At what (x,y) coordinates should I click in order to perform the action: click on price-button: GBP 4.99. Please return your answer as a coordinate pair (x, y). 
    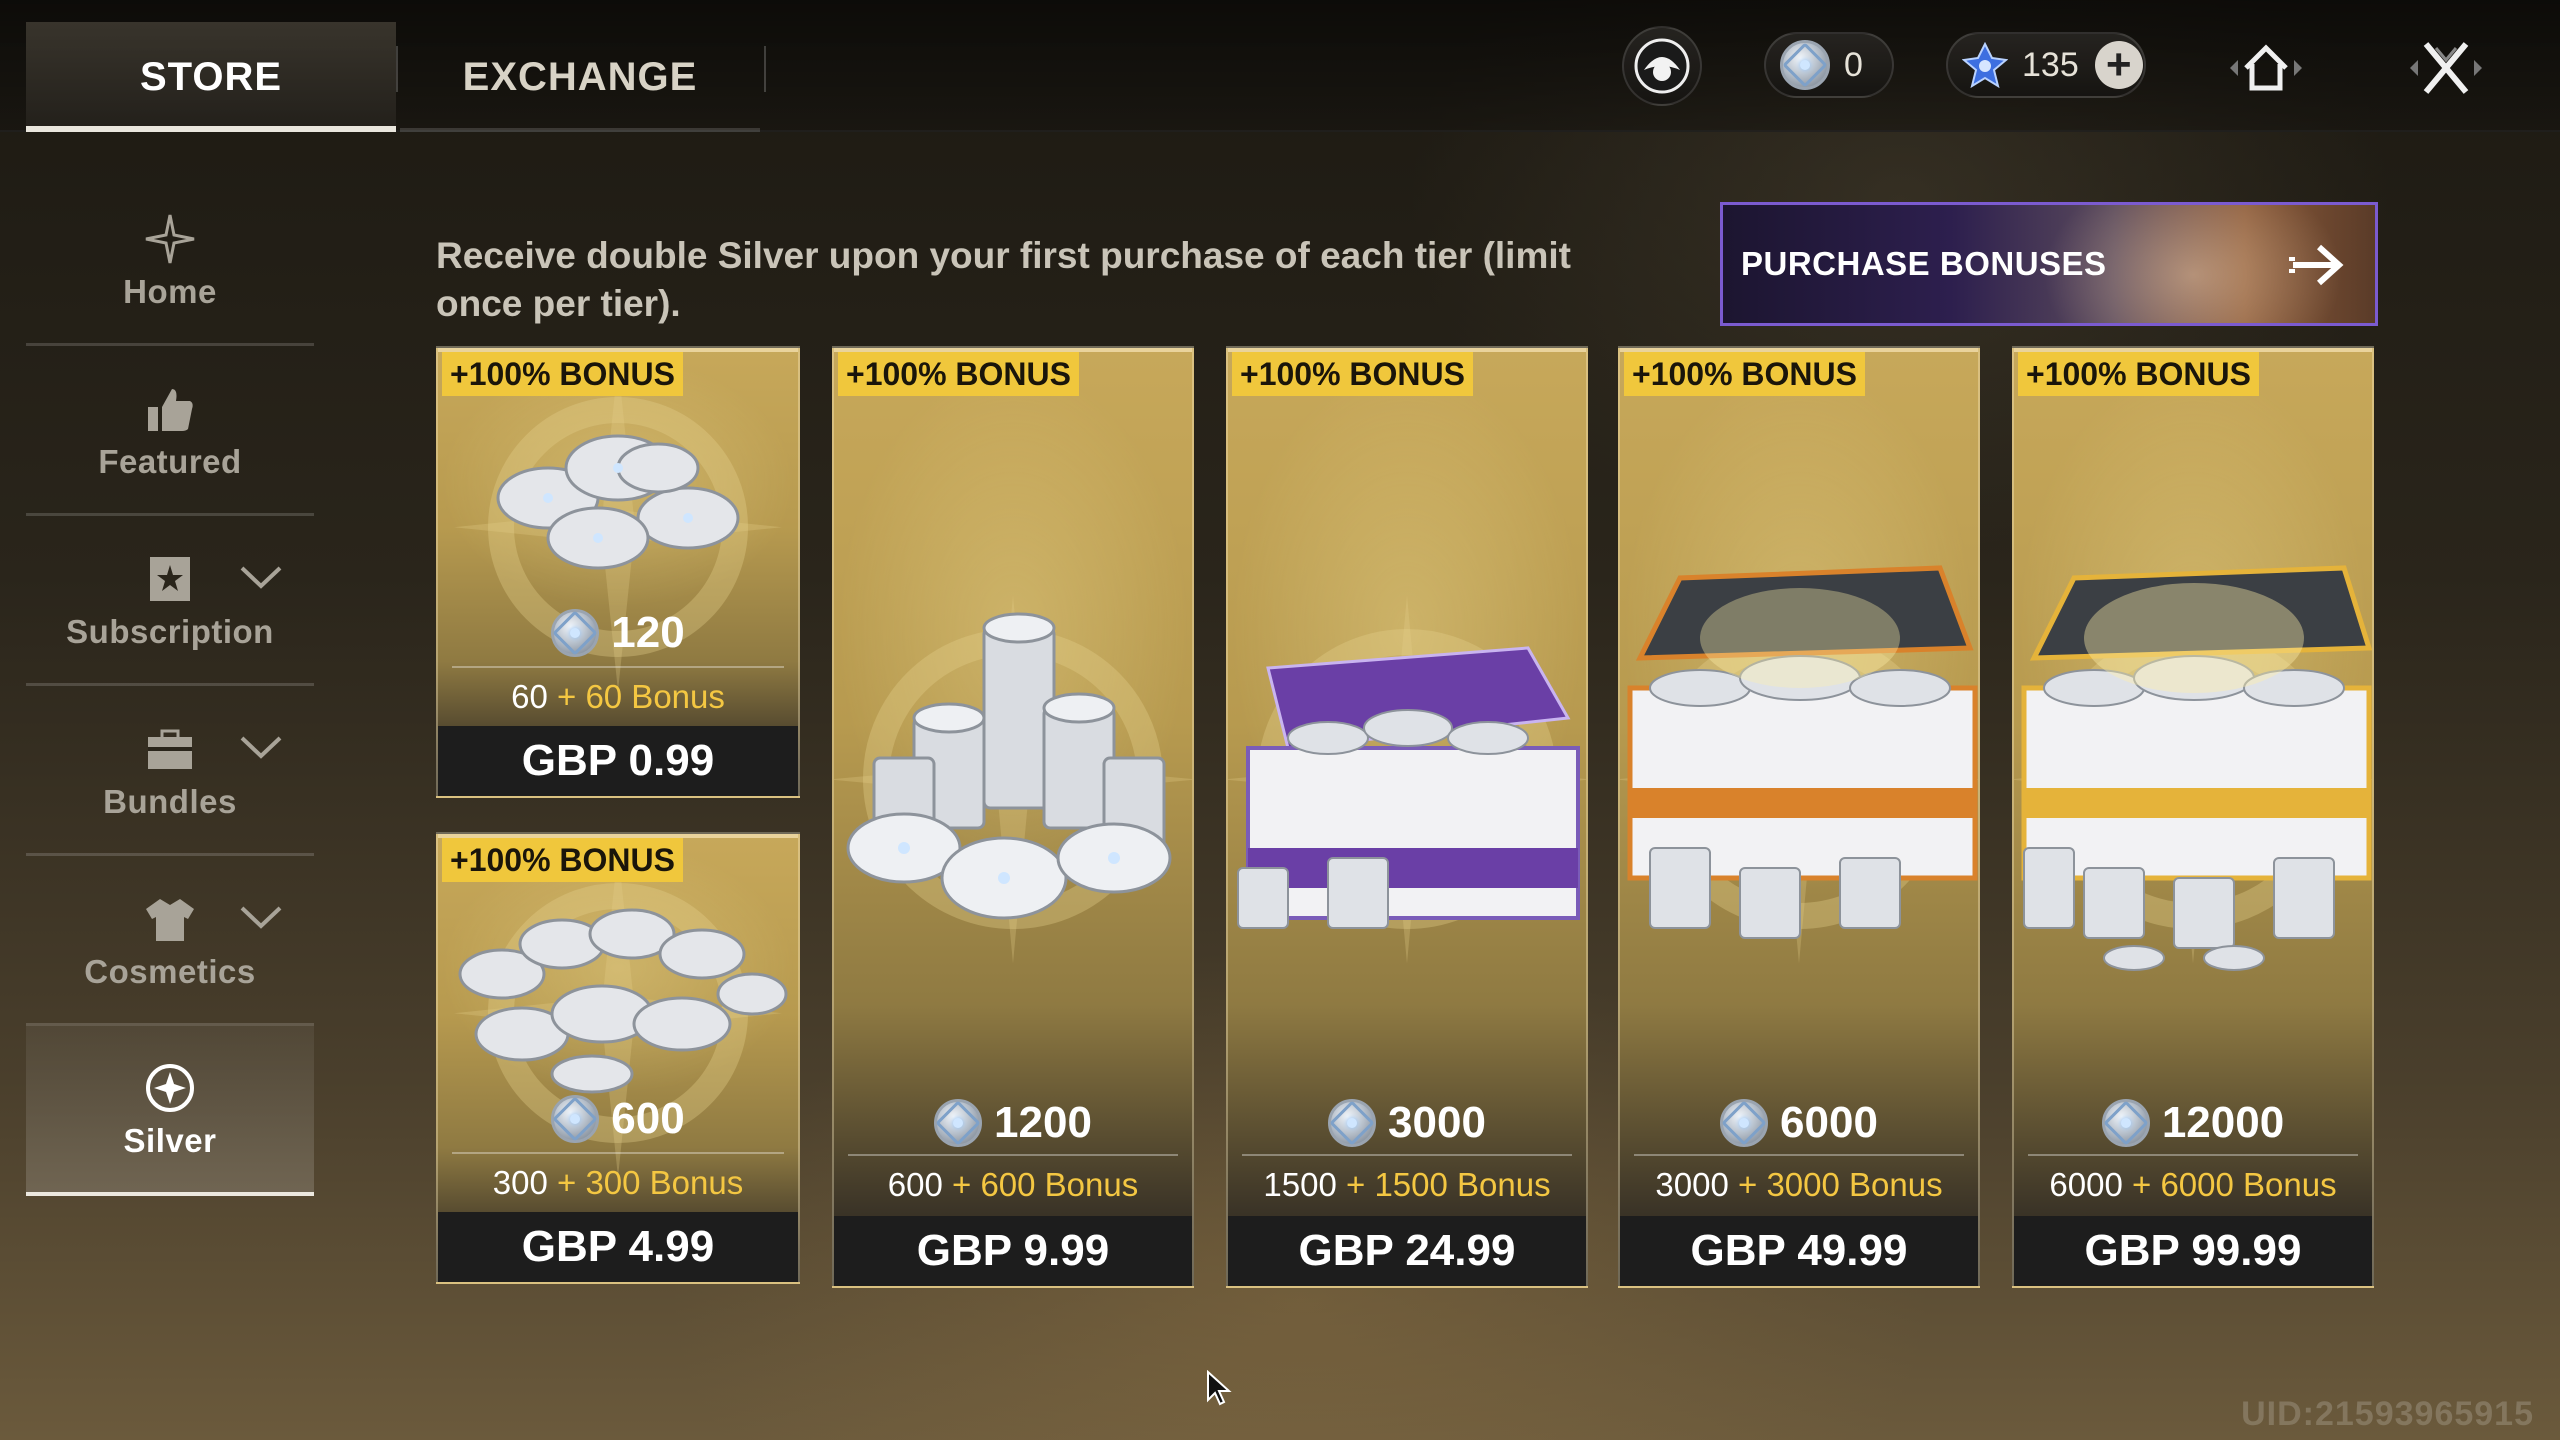
    Looking at the image, I should click on (618, 1247).